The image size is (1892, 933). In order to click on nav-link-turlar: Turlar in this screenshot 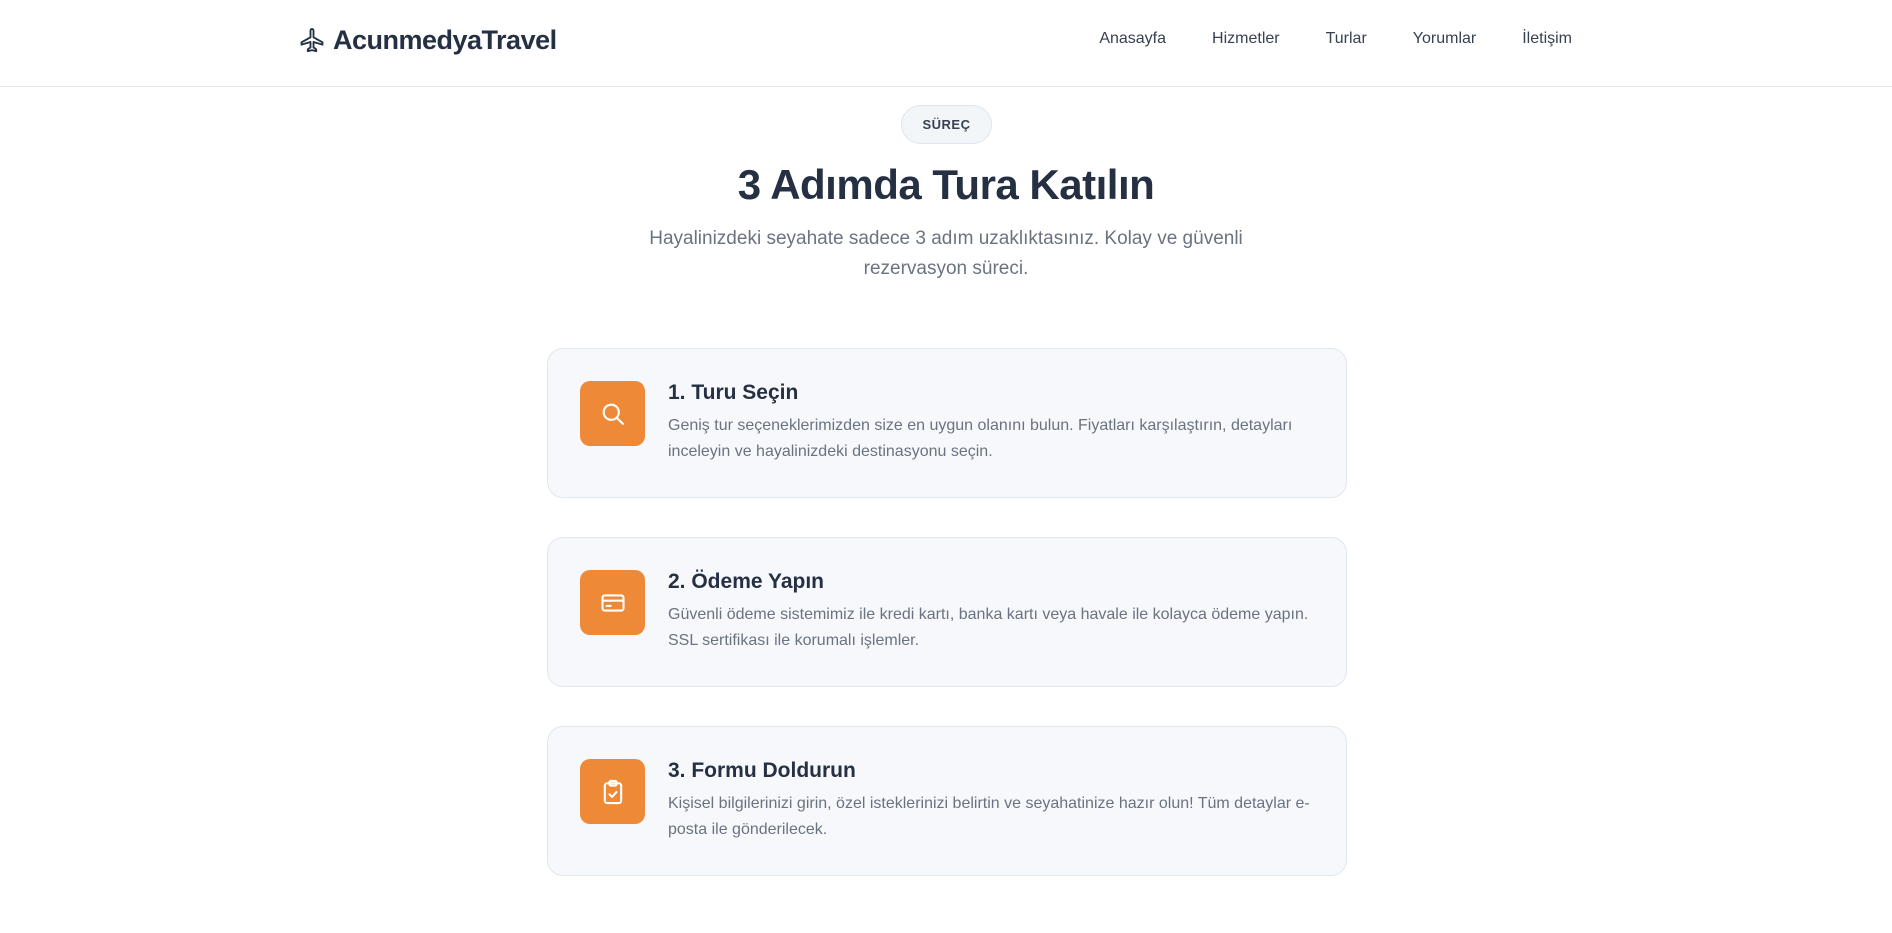, I will do `click(1346, 39)`.